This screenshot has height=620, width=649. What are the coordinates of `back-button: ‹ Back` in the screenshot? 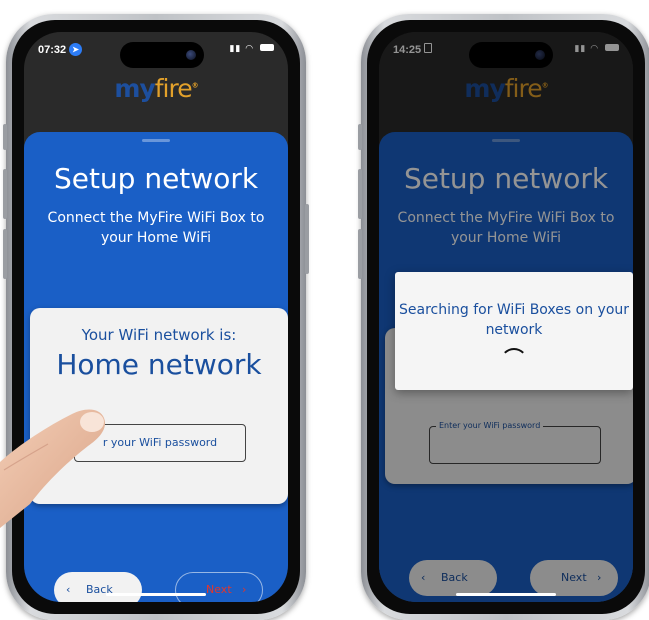 It's located at (98, 587).